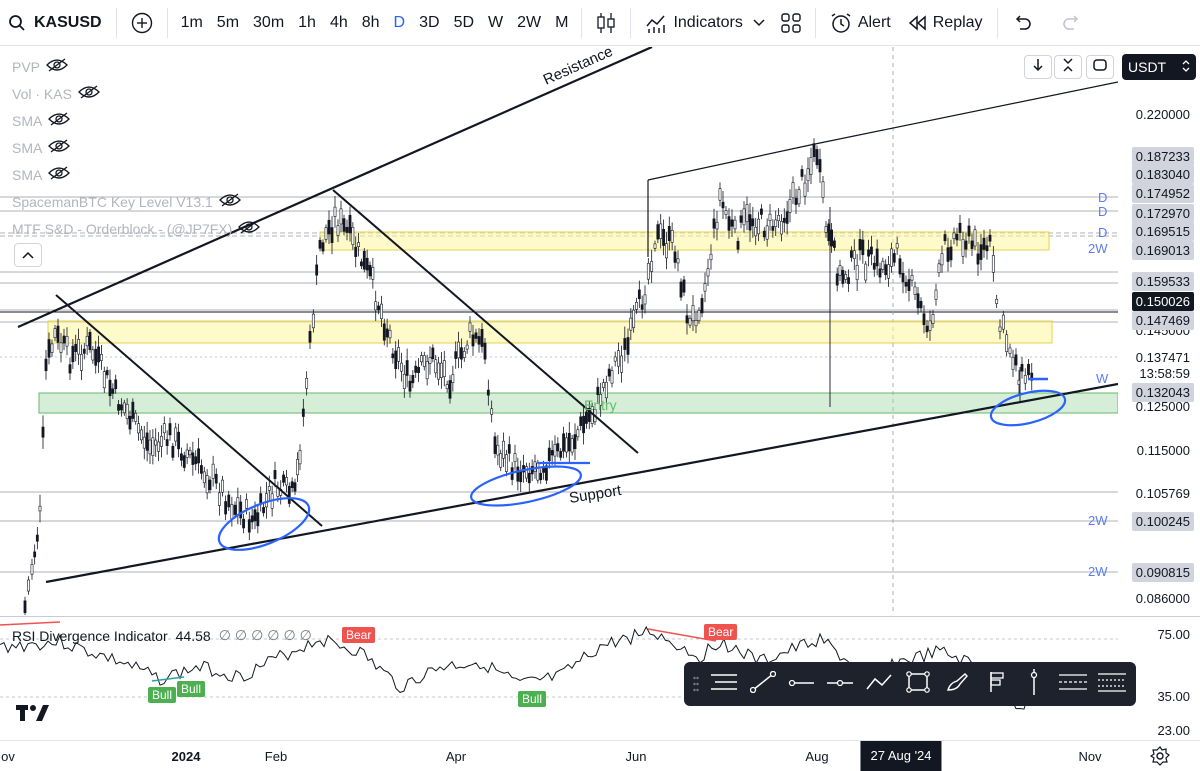 The image size is (1200, 771). What do you see at coordinates (731, 162) in the screenshot?
I see `channel-line-a` at bounding box center [731, 162].